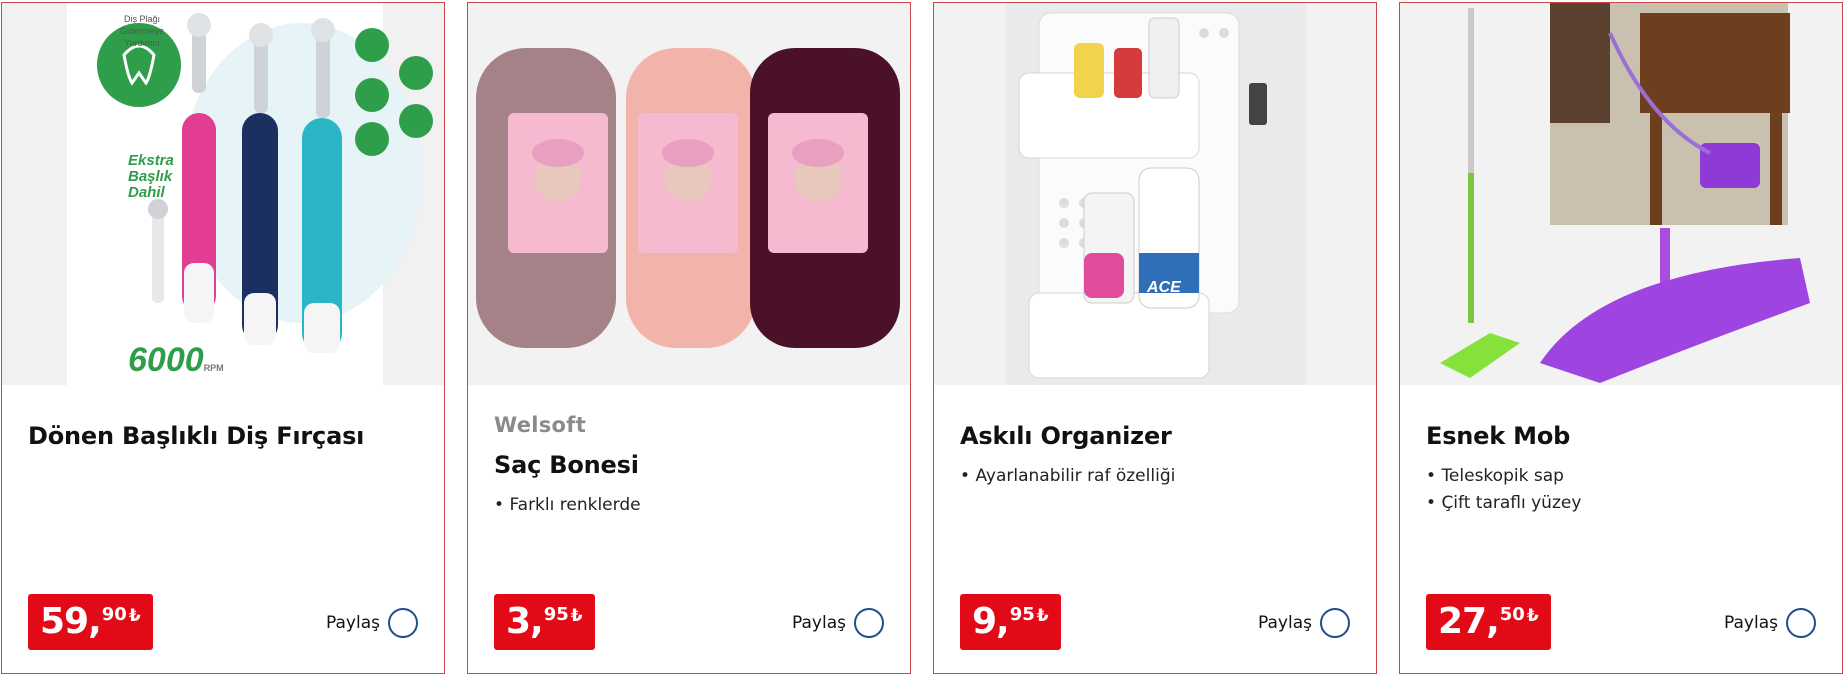 The height and width of the screenshot is (676, 1845). What do you see at coordinates (141, 31) in the screenshot?
I see `image-caption-plaque: Diş Plağı Gidermeye Yardımcı` at bounding box center [141, 31].